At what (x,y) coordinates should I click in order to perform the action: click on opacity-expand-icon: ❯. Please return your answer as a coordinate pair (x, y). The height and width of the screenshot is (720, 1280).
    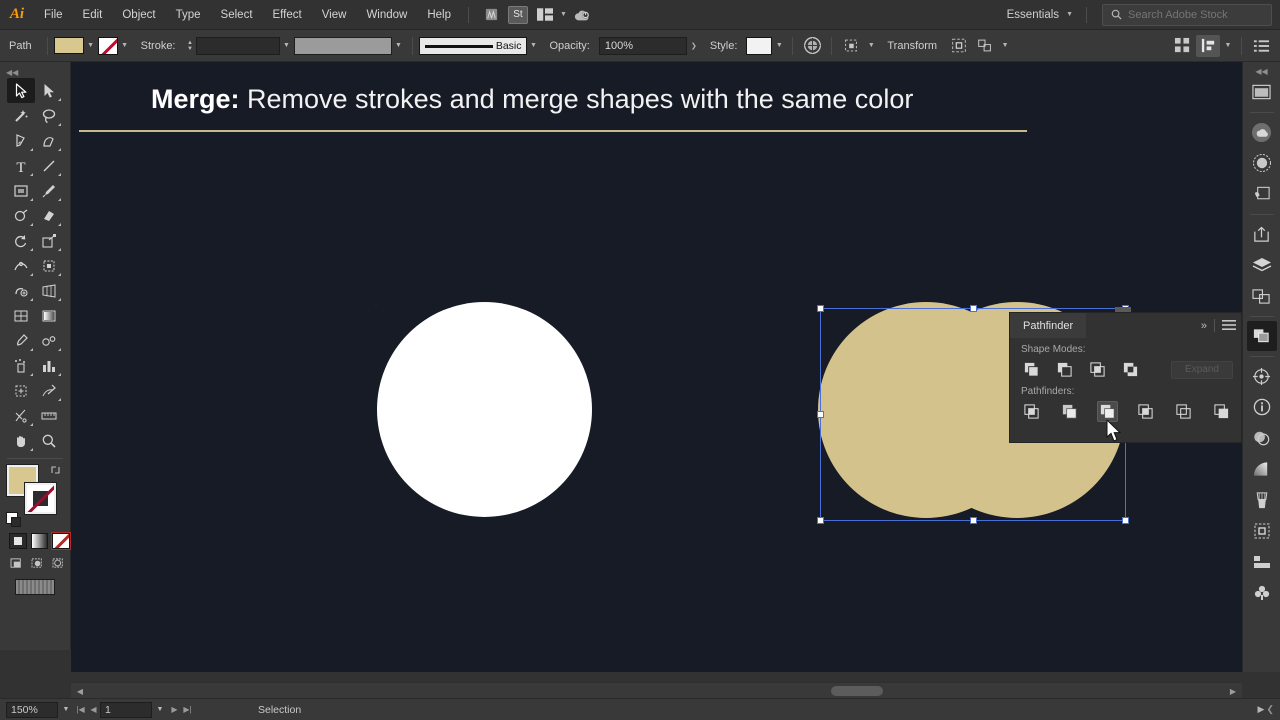
    Looking at the image, I should click on (694, 46).